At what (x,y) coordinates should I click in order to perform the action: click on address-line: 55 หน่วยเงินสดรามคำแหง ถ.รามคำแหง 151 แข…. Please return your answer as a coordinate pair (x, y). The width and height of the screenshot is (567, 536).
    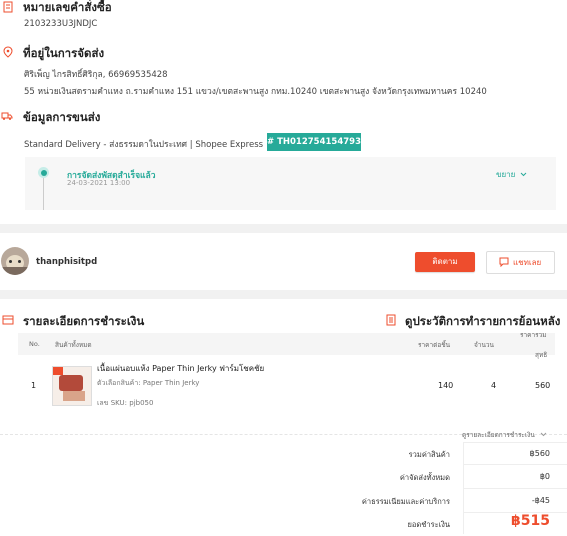
    Looking at the image, I should click on (255, 92).